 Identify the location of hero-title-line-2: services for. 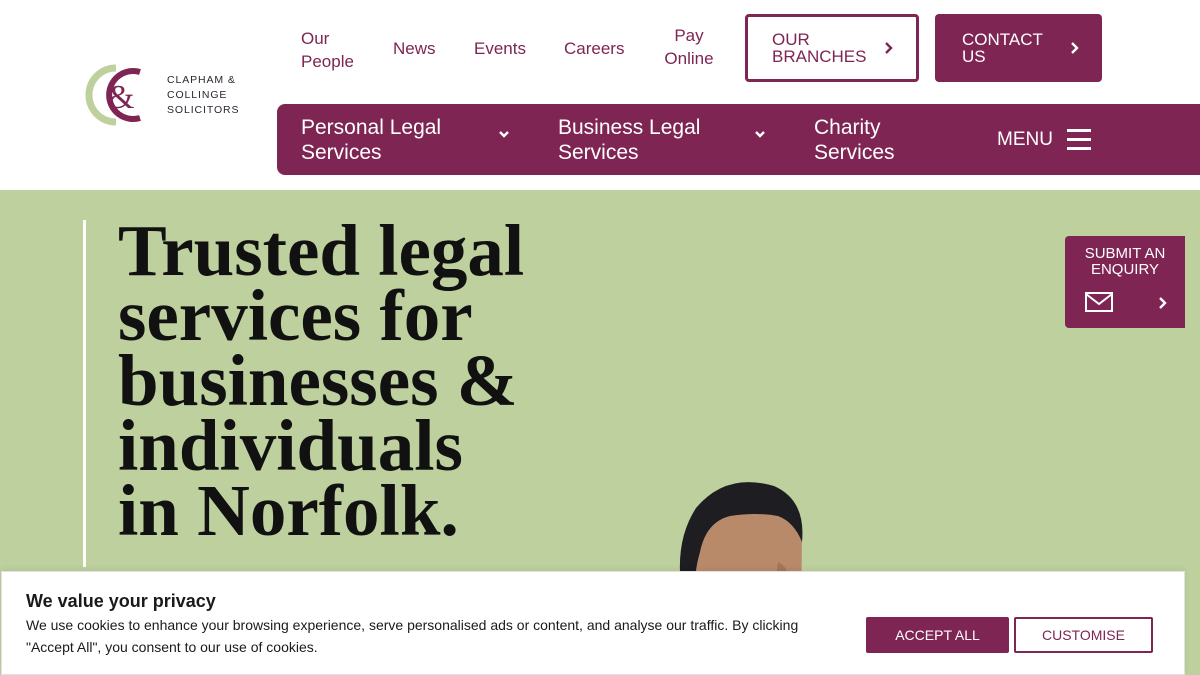
(295, 315).